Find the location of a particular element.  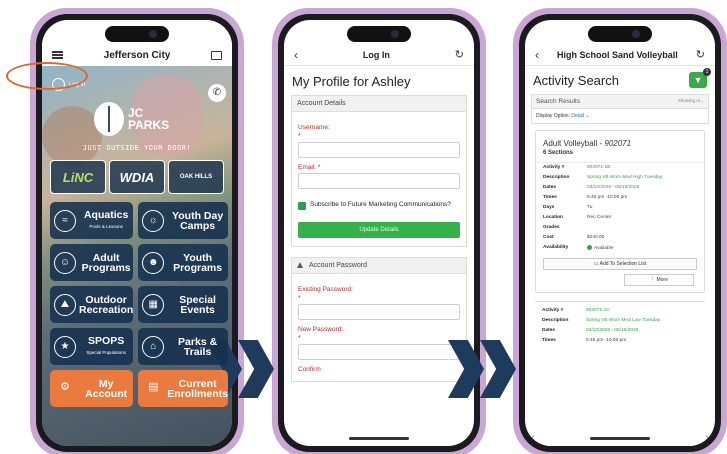

detail-row: Activity # 902071-1C is located at coordinates (620, 311).